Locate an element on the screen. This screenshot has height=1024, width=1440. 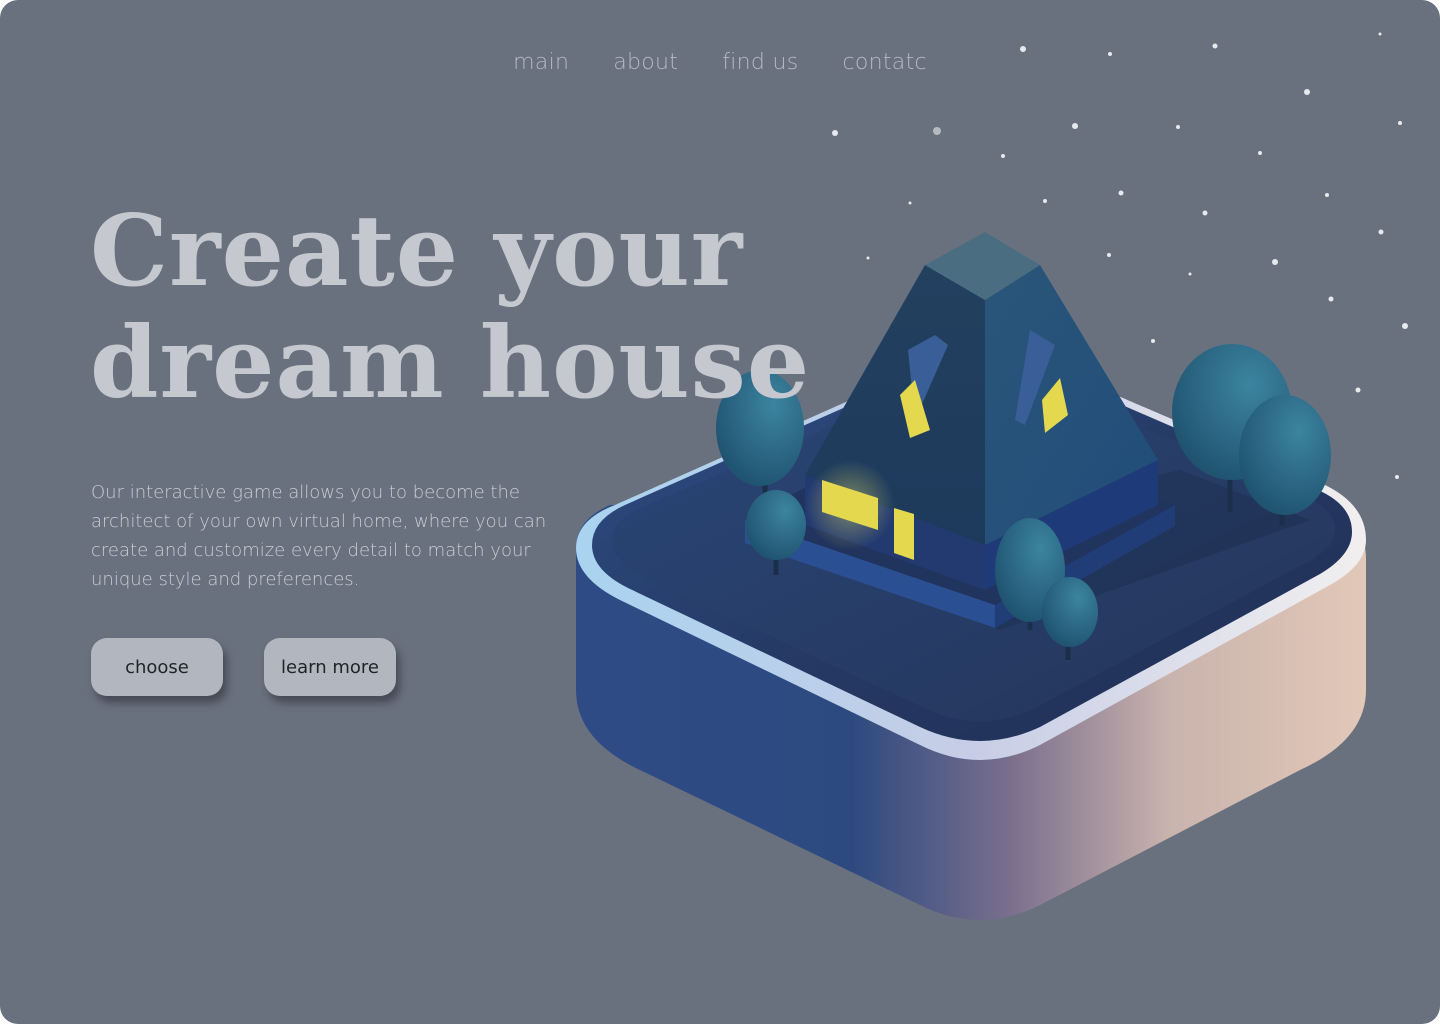
learn-more-button: learn more is located at coordinates (330, 667).